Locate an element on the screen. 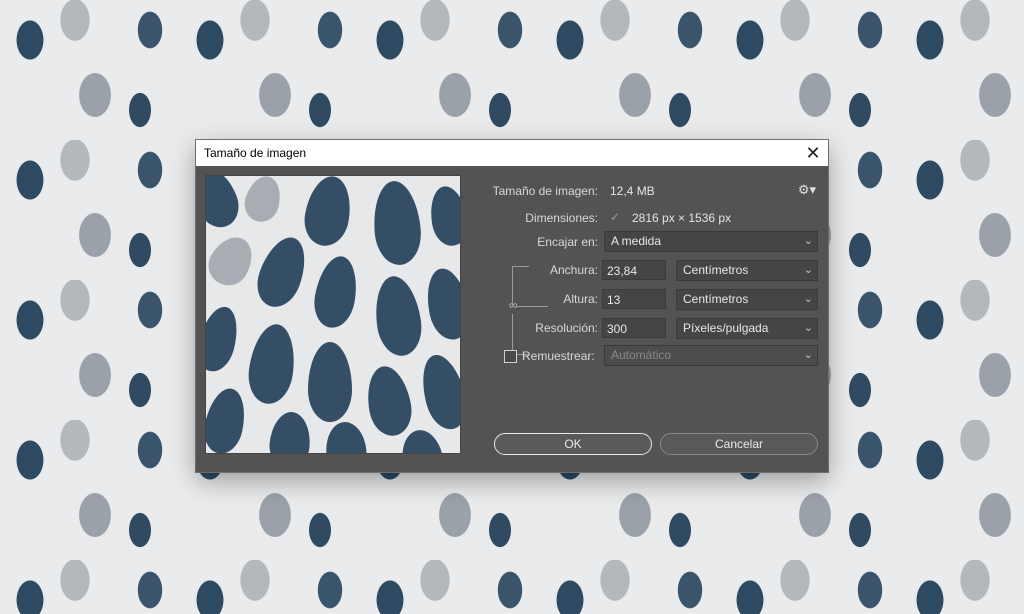 The height and width of the screenshot is (614, 1024). width-unit-value: Centímetros is located at coordinates (716, 270).